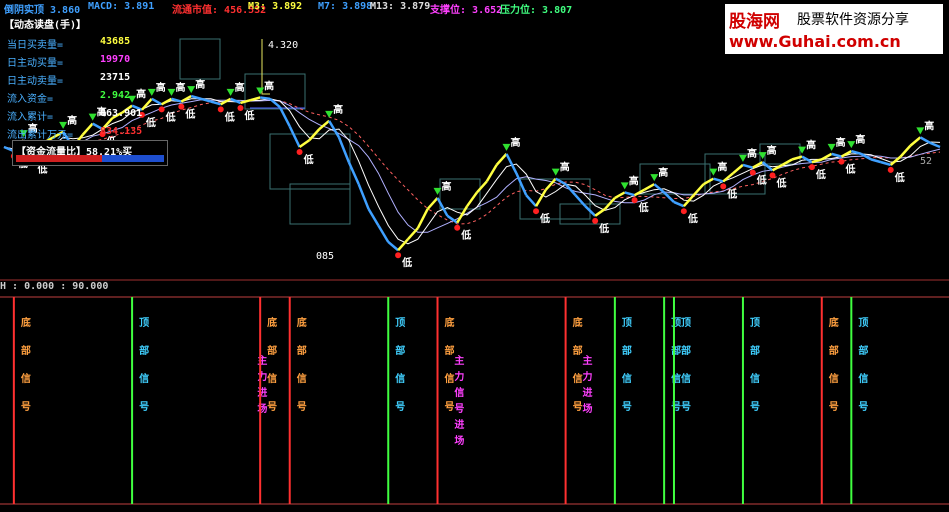 The image size is (949, 512). What do you see at coordinates (54, 286) in the screenshot?
I see `sub-indicator-legend: H : 0.000 : 90.000` at bounding box center [54, 286].